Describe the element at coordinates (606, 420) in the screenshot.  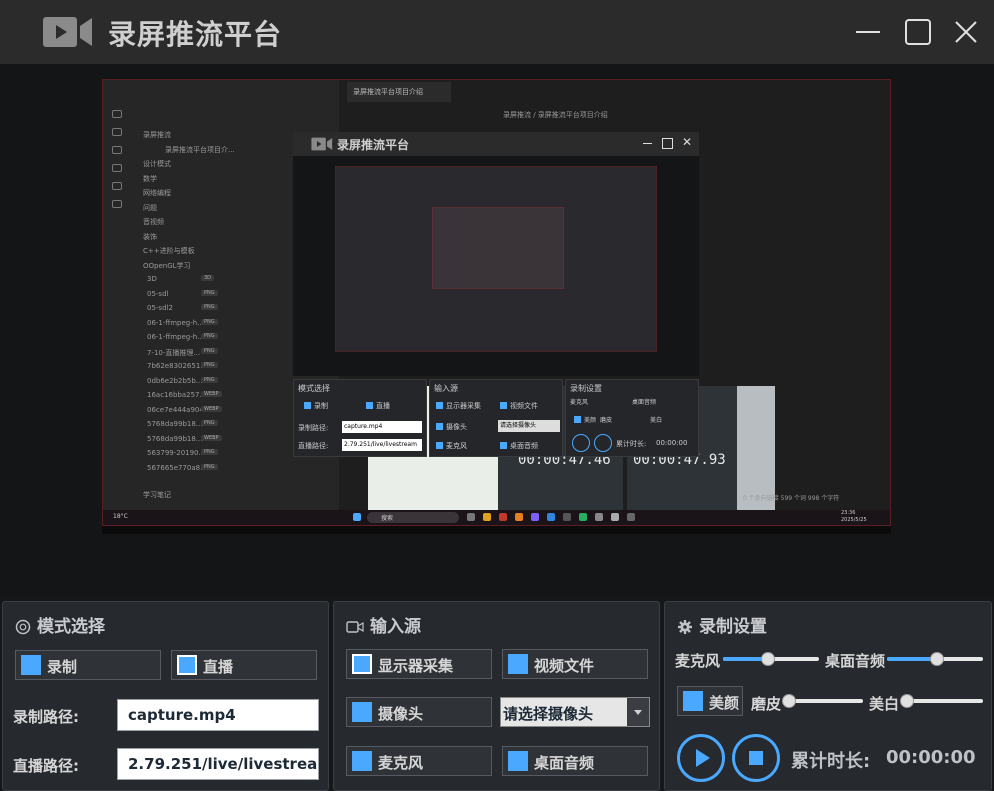
I see `nested-smooth: 磨皮` at that location.